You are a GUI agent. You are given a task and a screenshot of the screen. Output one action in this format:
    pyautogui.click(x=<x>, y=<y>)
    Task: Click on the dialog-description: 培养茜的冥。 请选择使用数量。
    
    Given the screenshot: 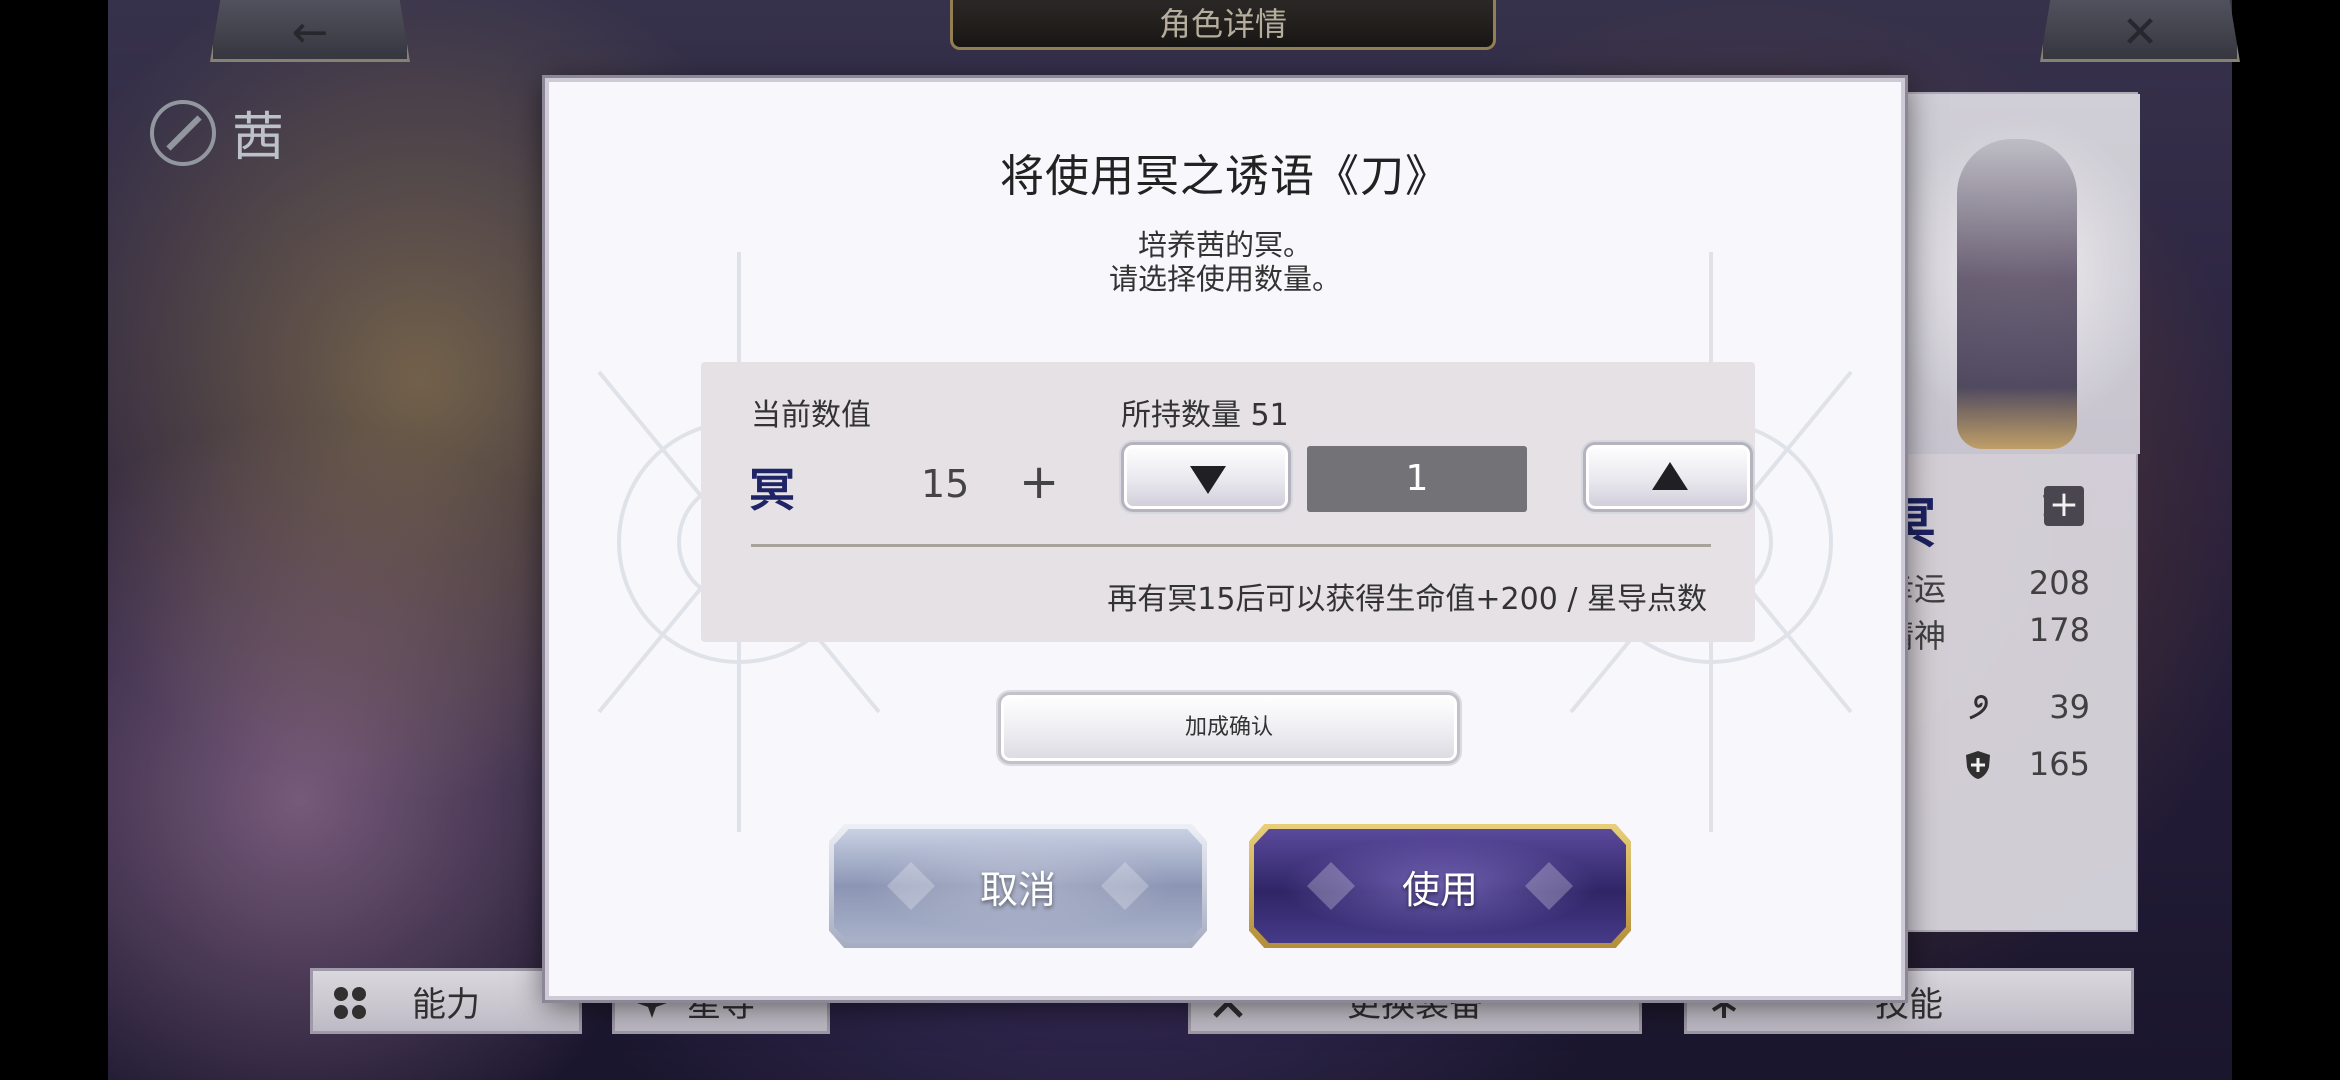 What is the action you would take?
    pyautogui.click(x=1225, y=262)
    